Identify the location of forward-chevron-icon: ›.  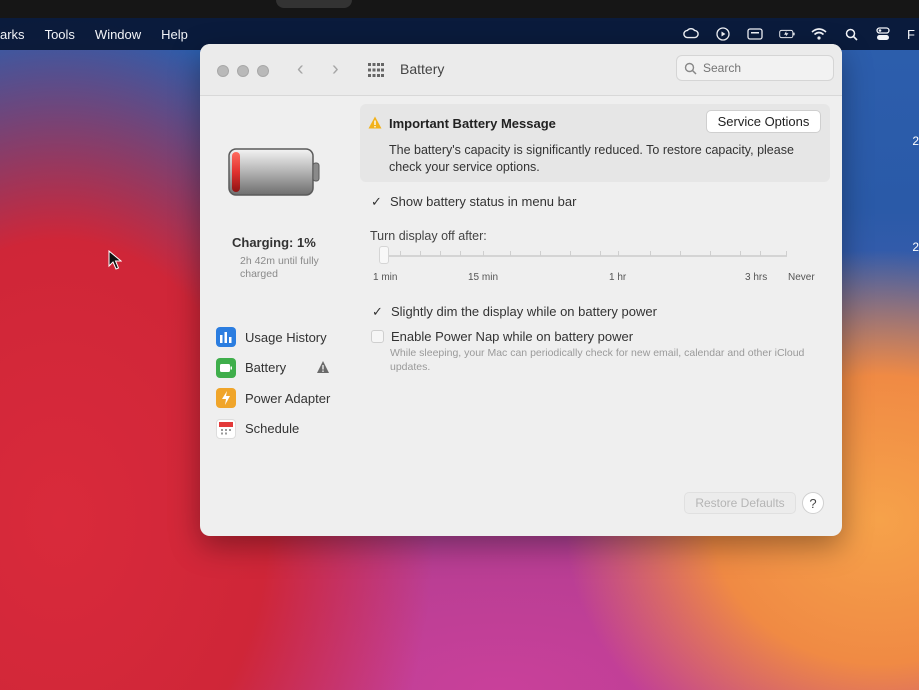
(335, 69).